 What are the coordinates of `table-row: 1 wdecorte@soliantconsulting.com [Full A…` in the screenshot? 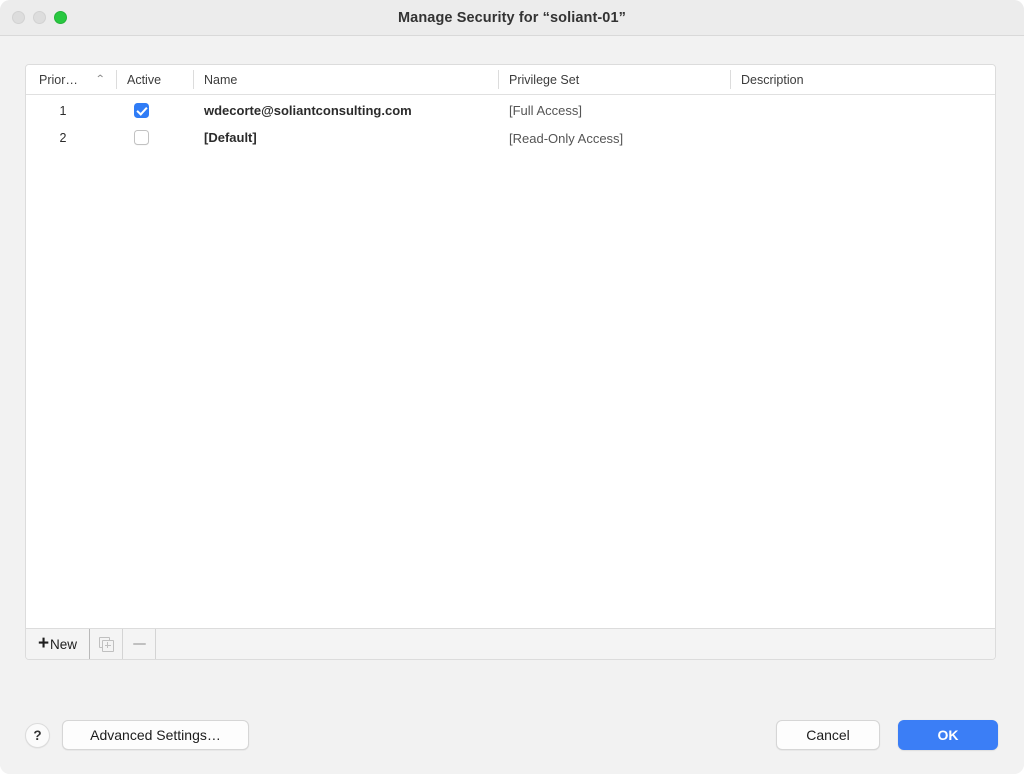 It's located at (510, 110).